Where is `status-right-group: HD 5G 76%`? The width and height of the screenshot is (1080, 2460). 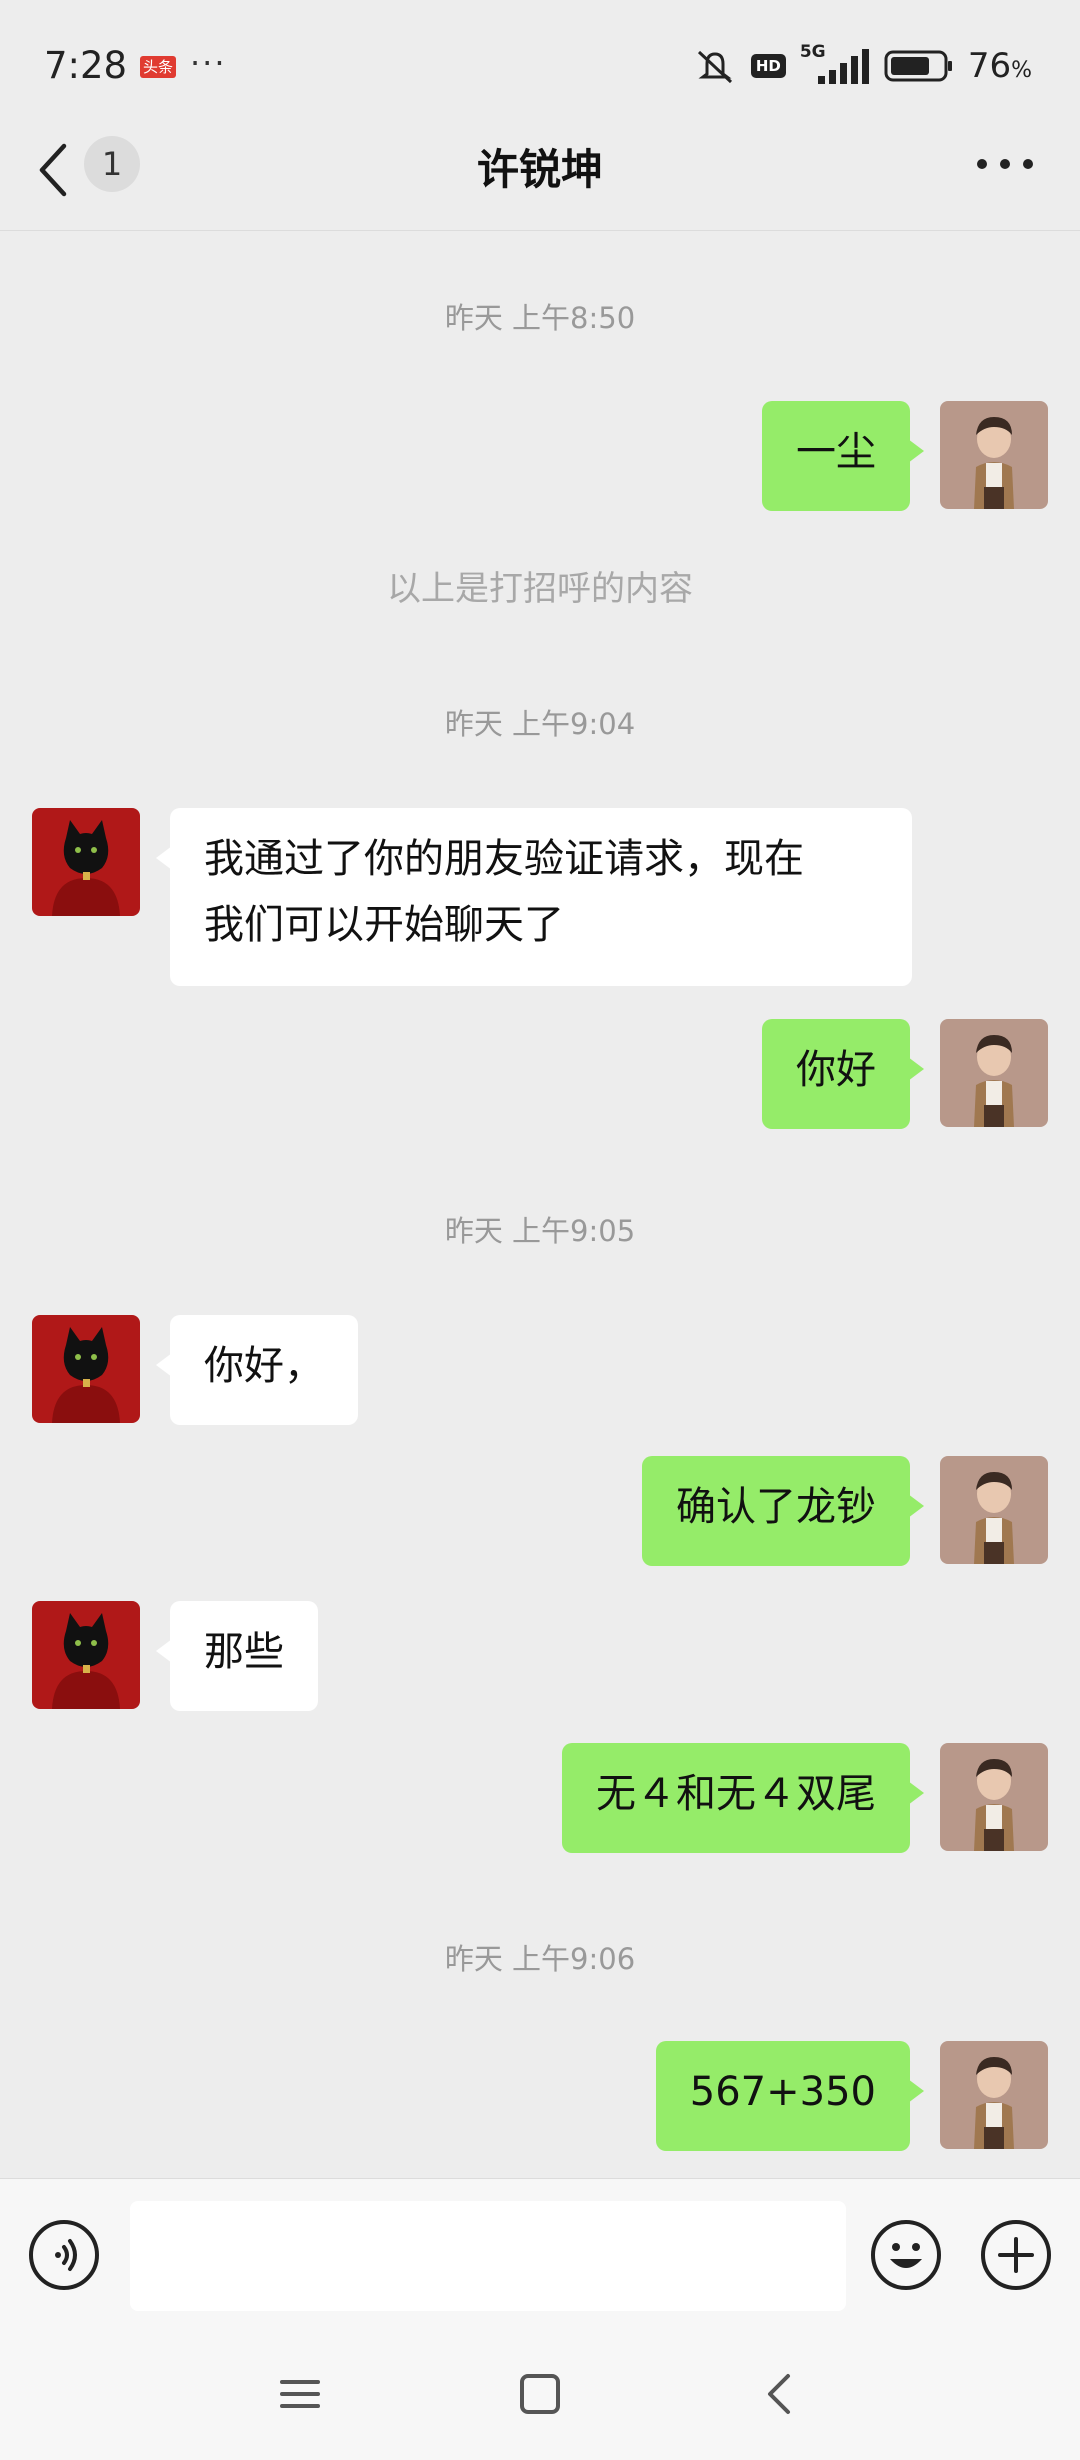 status-right-group: HD 5G 76% is located at coordinates (862, 65).